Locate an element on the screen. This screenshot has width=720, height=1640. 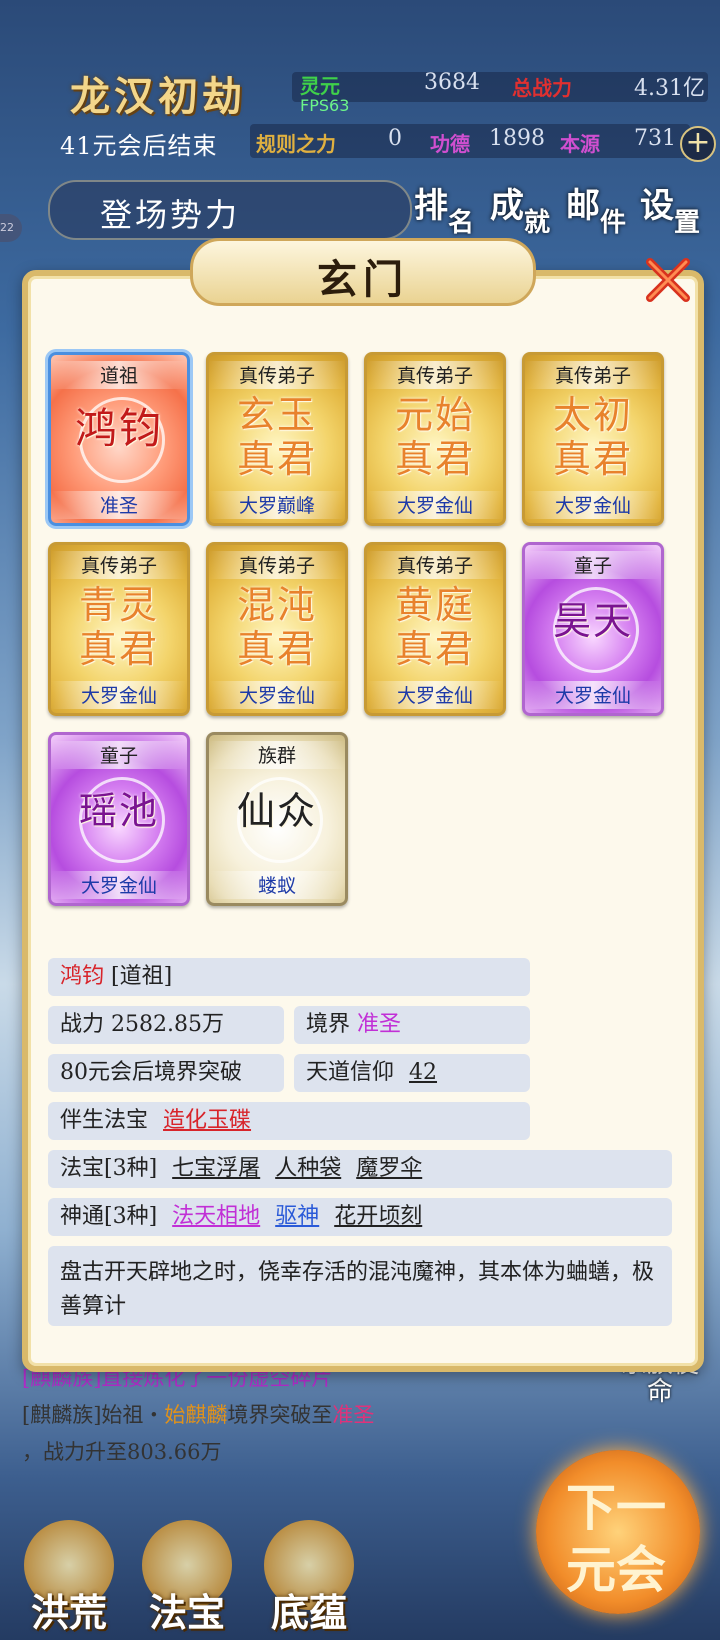
card-name: 青灵真君 is located at coordinates (118, 627).